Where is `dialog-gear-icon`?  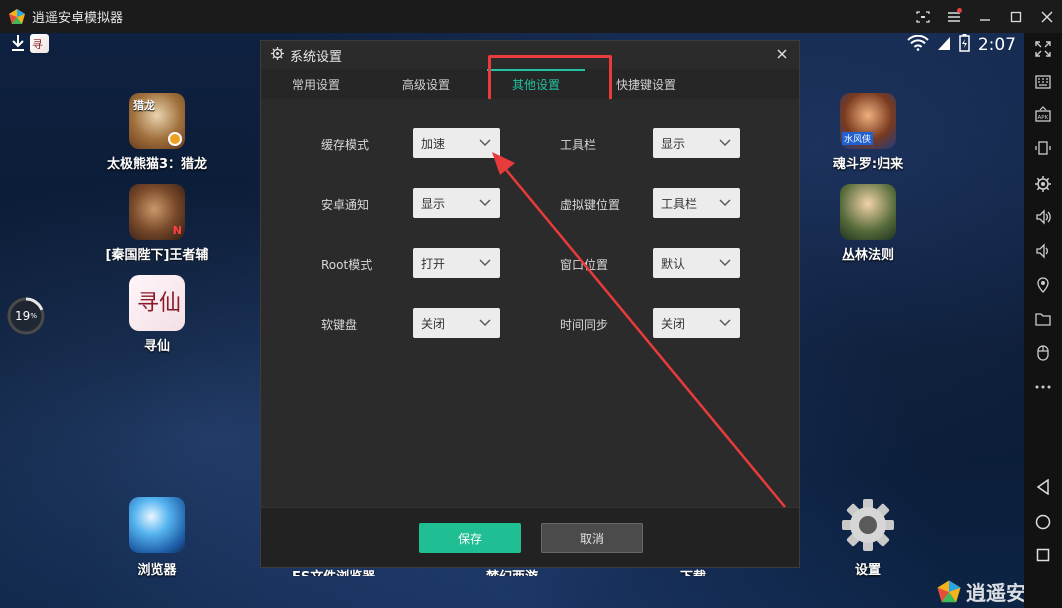
dialog-gear-icon is located at coordinates (277, 55).